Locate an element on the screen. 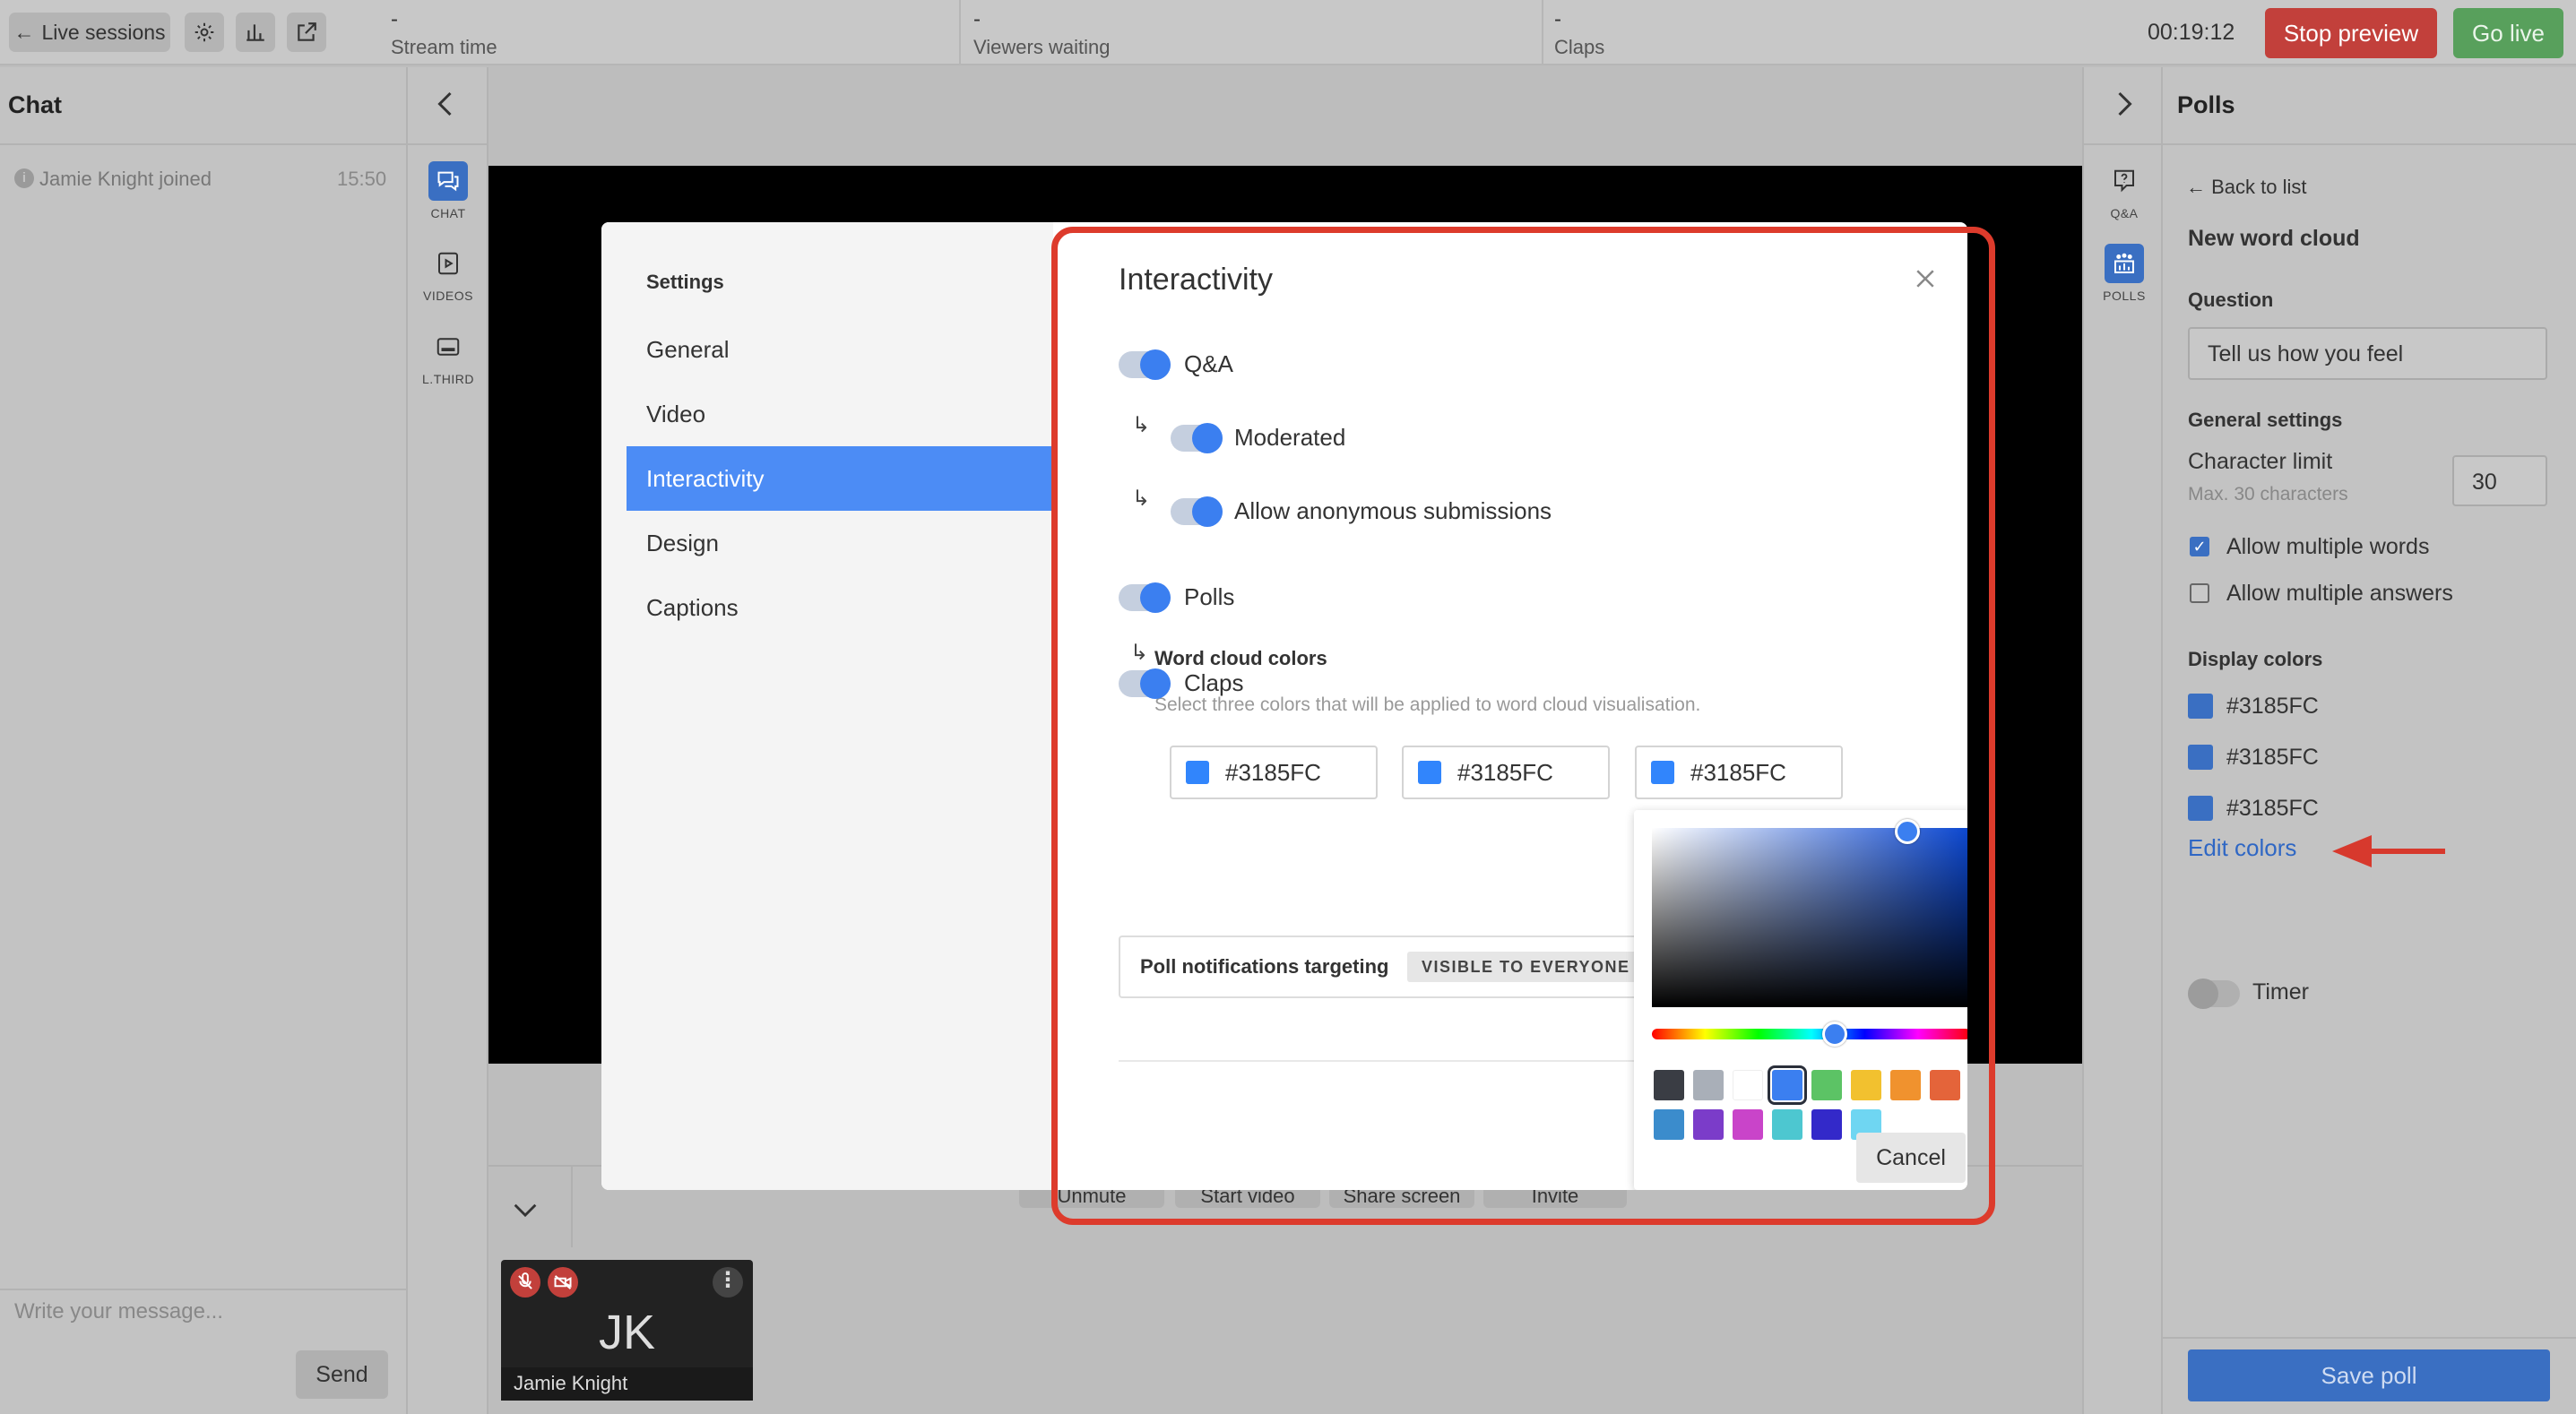 This screenshot has height=1414, width=2576. display-color-value: #3185FC is located at coordinates (2272, 808).